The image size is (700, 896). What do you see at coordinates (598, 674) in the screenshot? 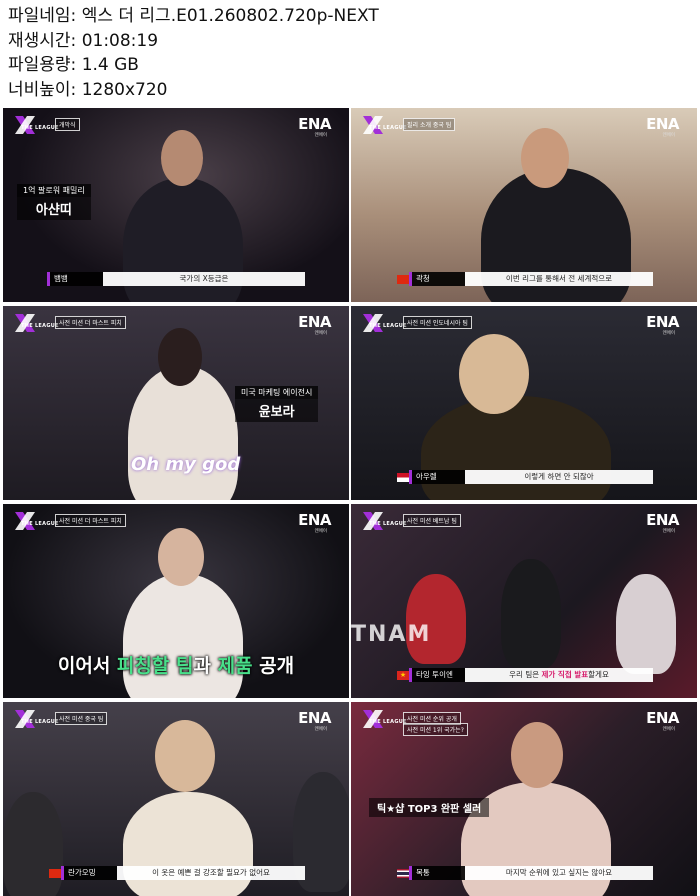
I see `subtitle-part: 할게요` at bounding box center [598, 674].